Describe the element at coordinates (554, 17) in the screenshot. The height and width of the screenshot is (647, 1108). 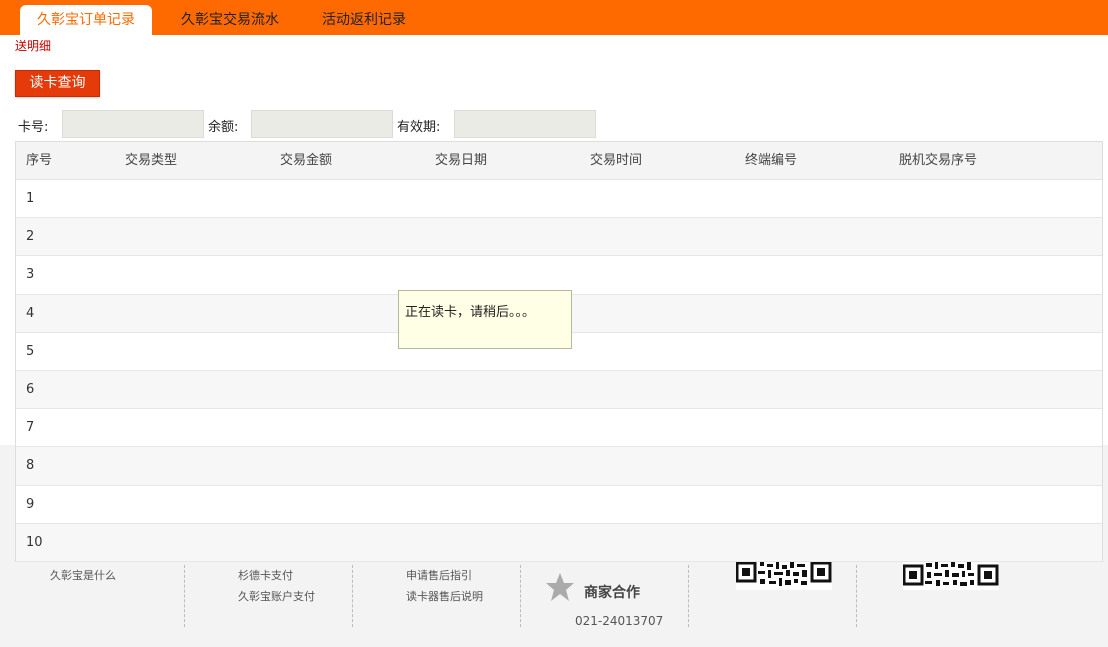
I see `top-tab-bar: 久彰宝订单记录 久彰宝交易流水 活动返利记录` at that location.